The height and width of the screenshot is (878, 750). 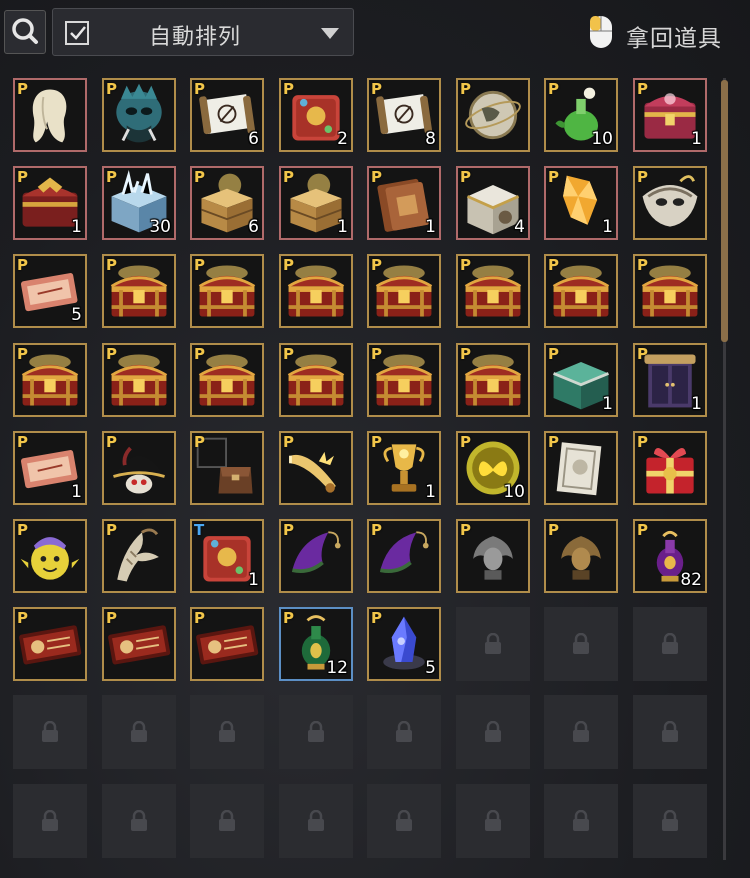 What do you see at coordinates (519, 227) in the screenshot?
I see `item-count: 4` at bounding box center [519, 227].